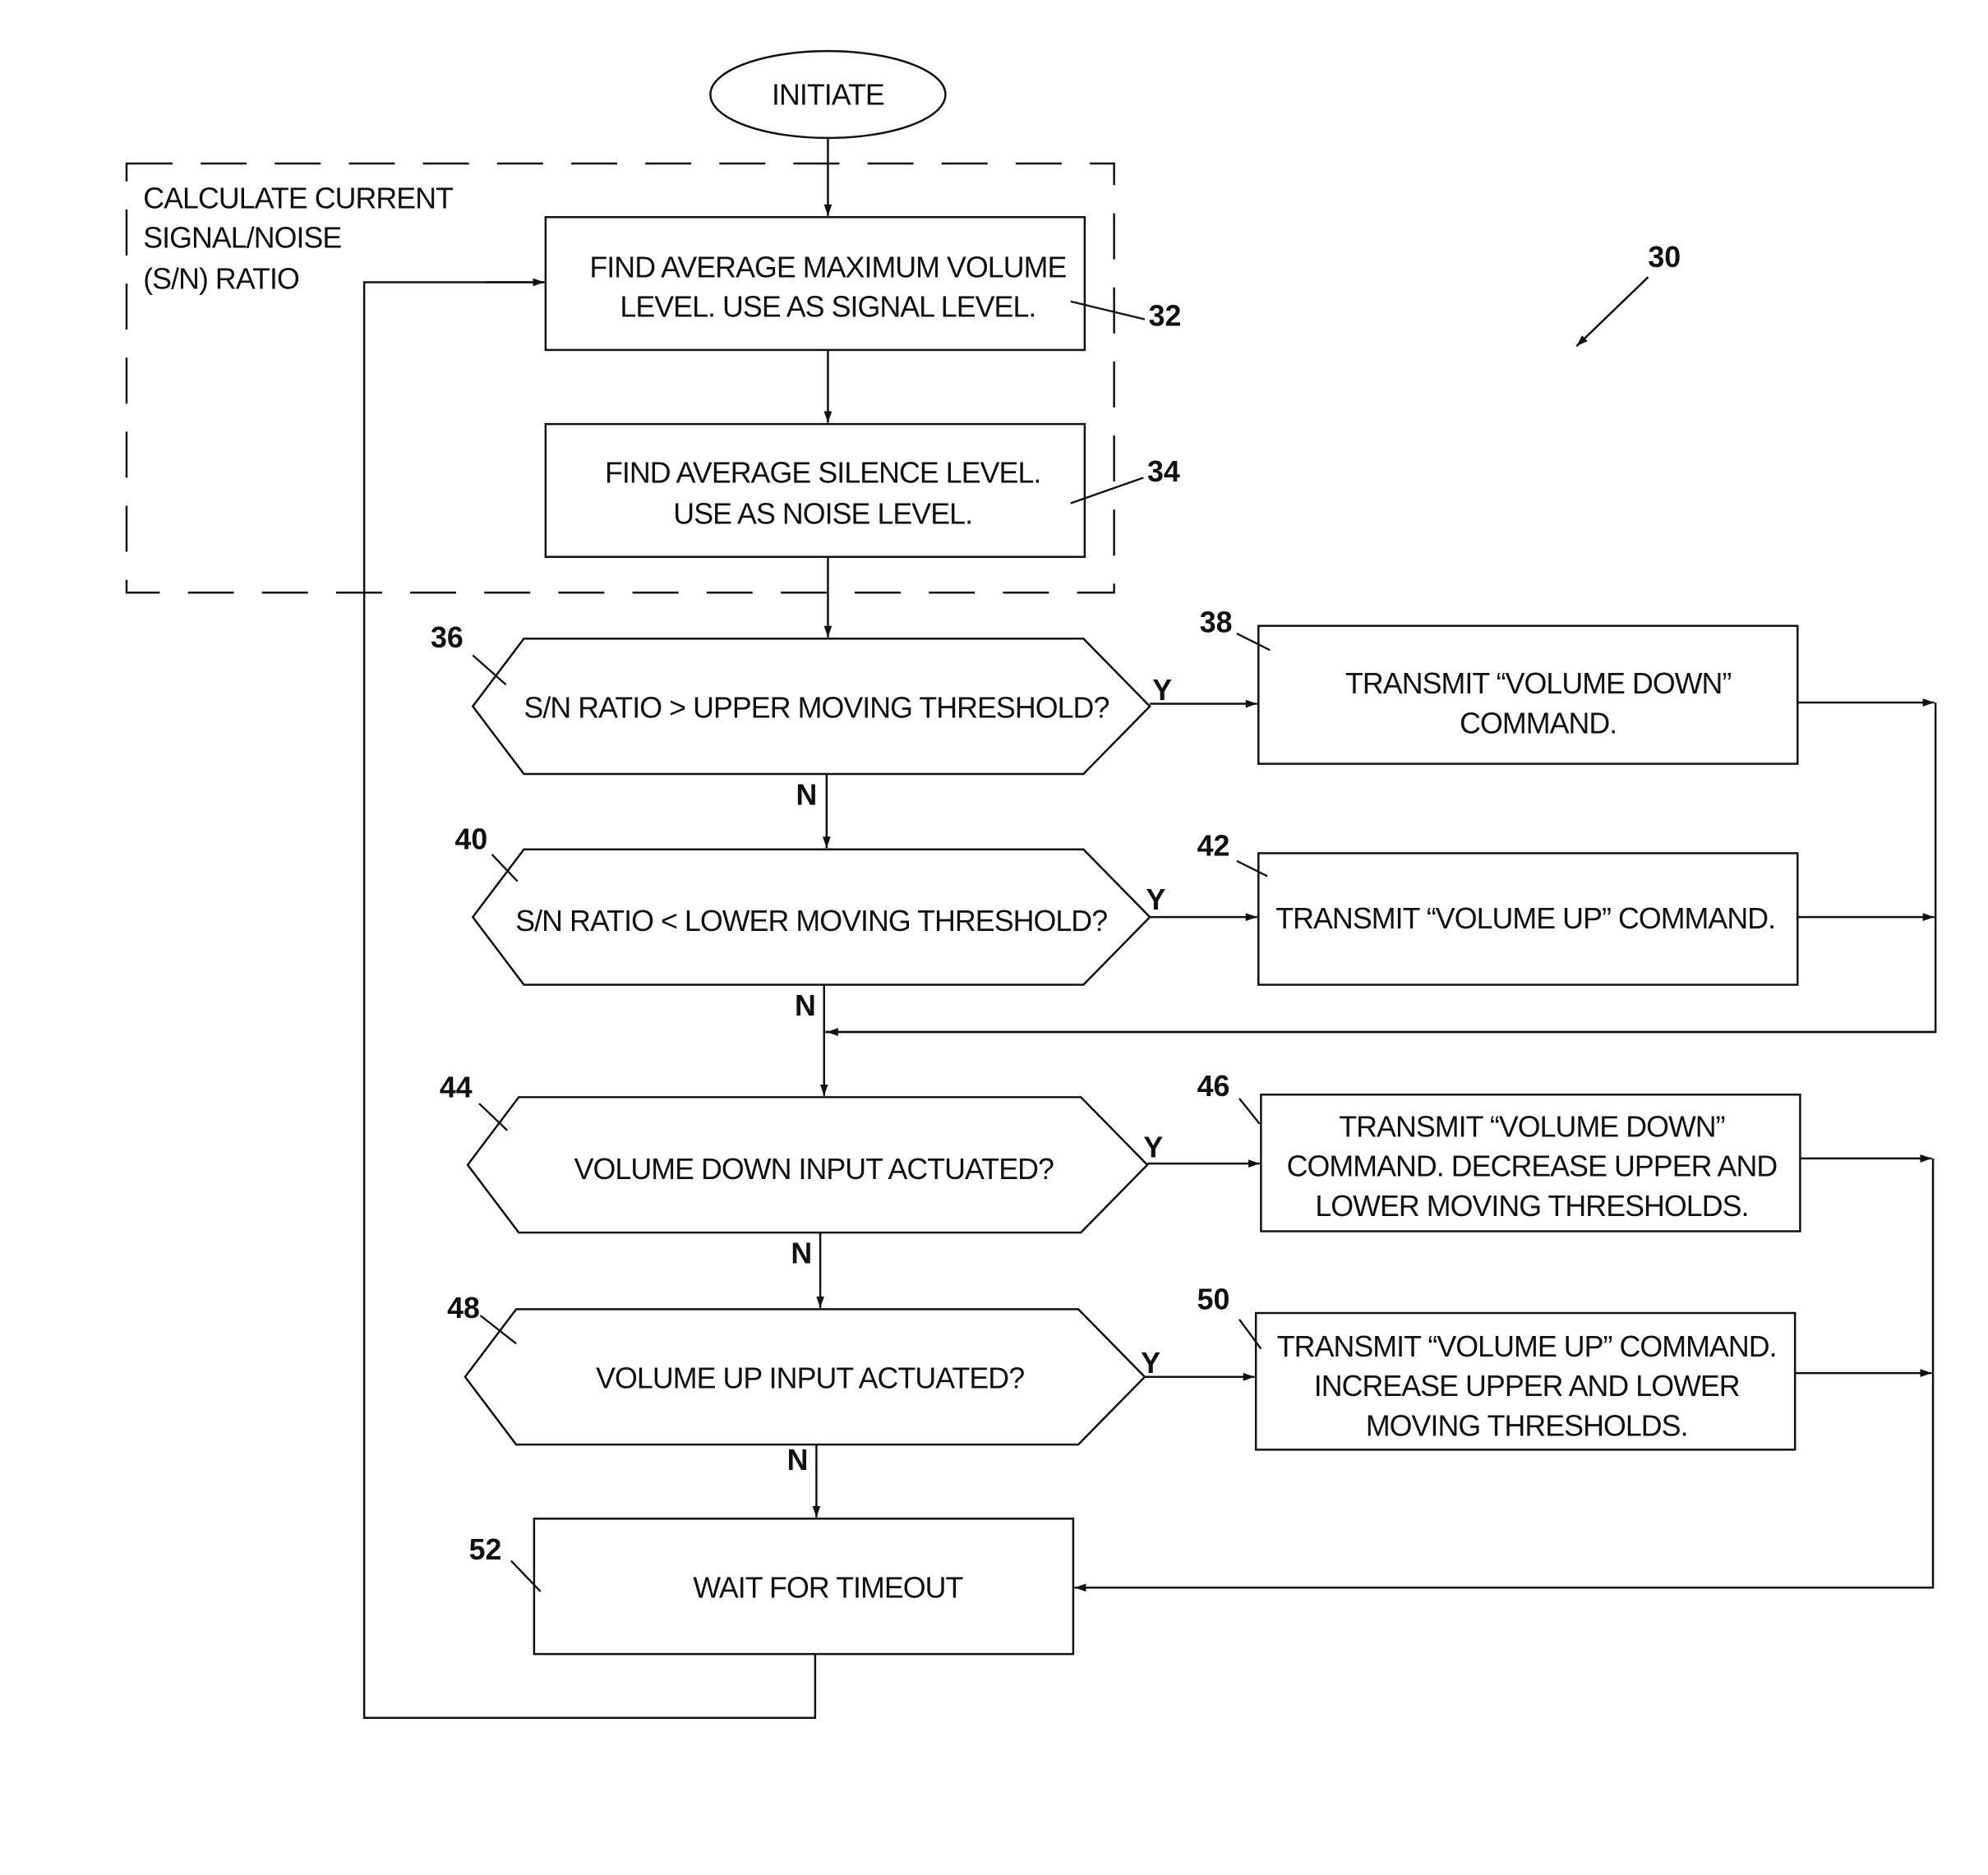 The image size is (1988, 1875). Describe the element at coordinates (1153, 1147) in the screenshot. I see `yes-label-44: Y` at that location.